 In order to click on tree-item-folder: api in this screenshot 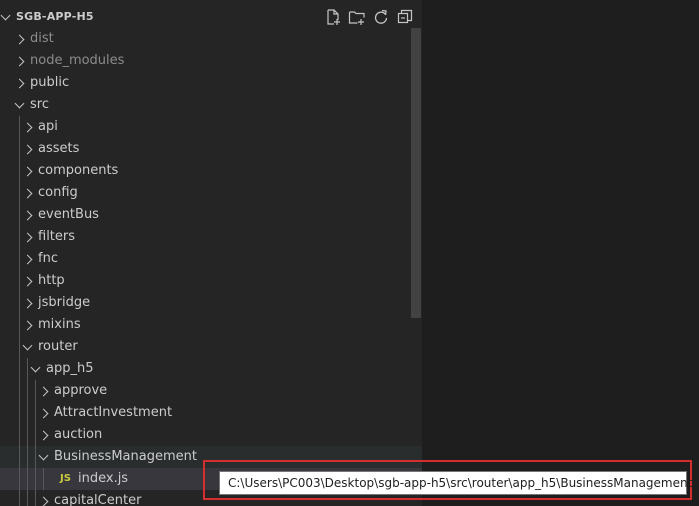, I will do `click(211, 127)`.